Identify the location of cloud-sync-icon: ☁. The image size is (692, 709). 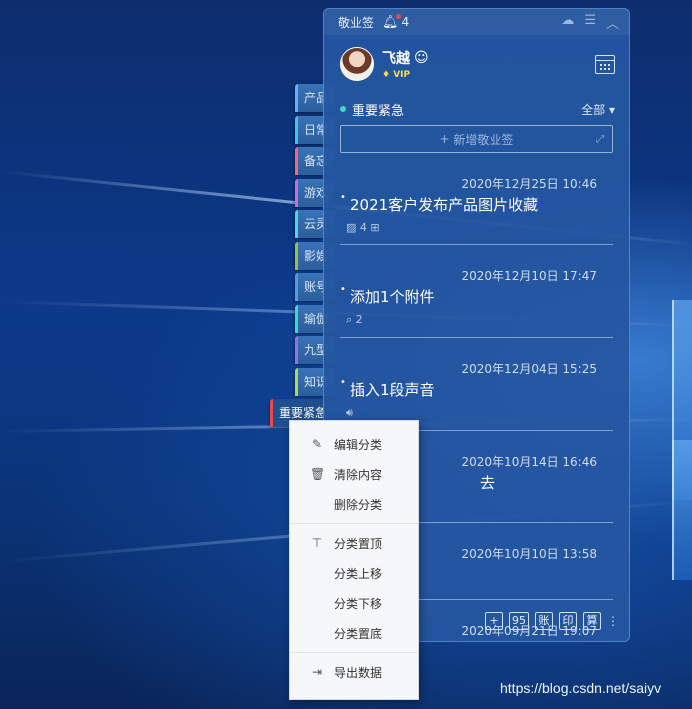
(567, 22).